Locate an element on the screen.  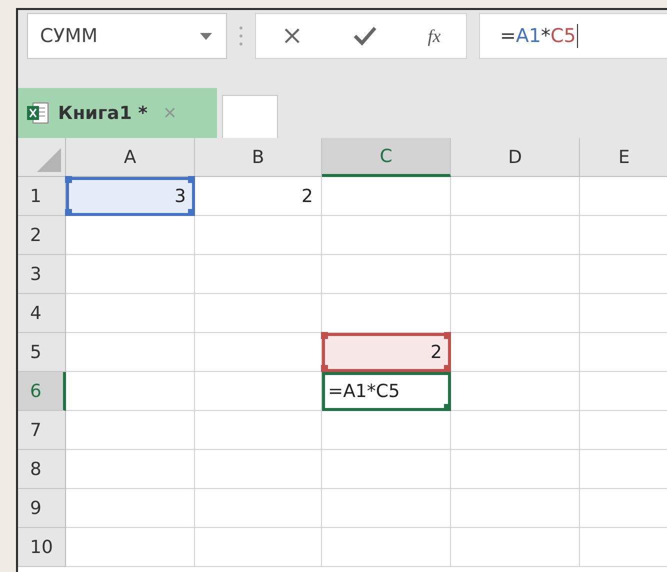
row-header: 9 is located at coordinates (42, 508).